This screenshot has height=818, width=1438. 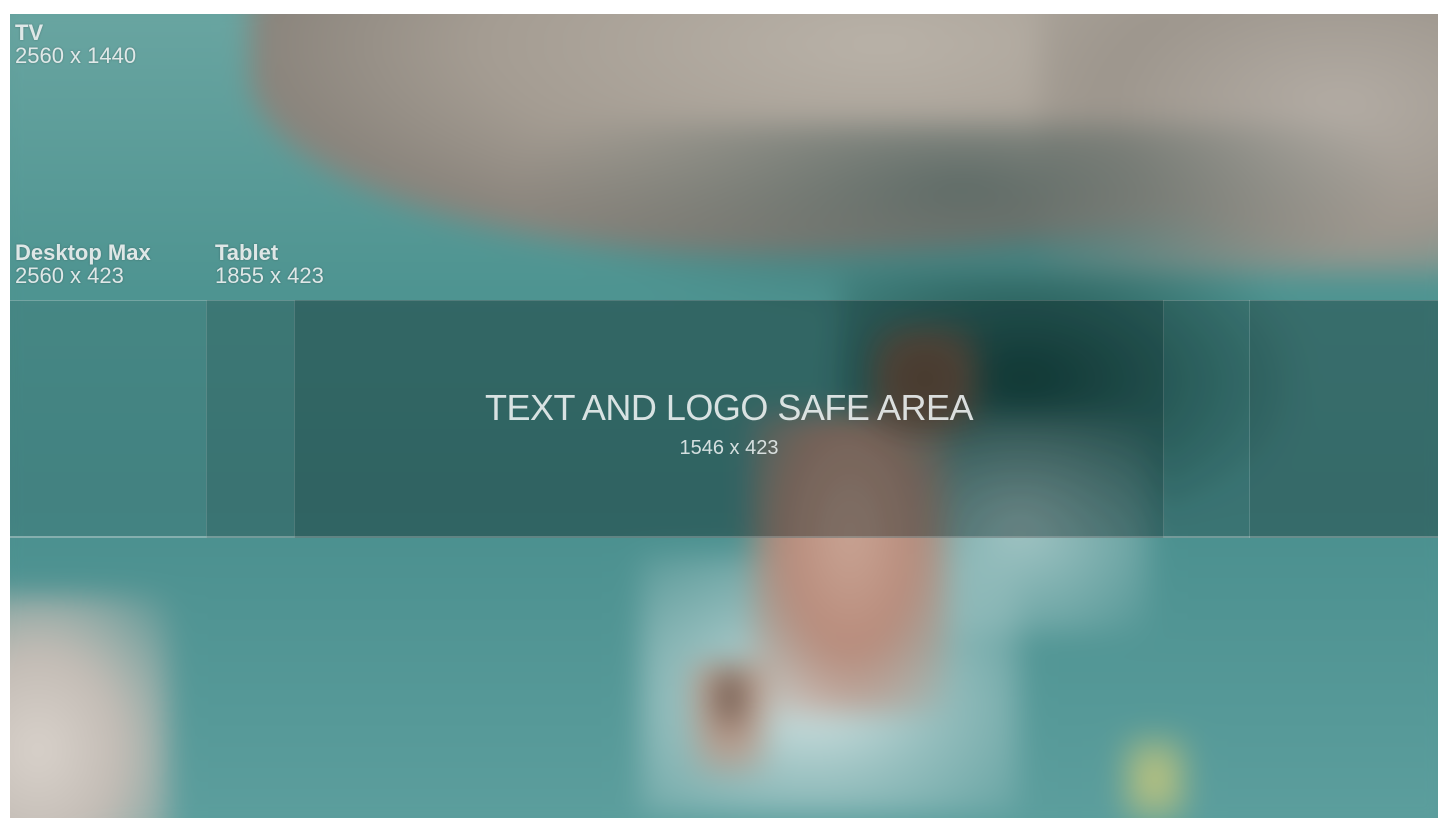 I want to click on safe-area-title: TEXT AND LOGO SAFE AREA, so click(x=729, y=407).